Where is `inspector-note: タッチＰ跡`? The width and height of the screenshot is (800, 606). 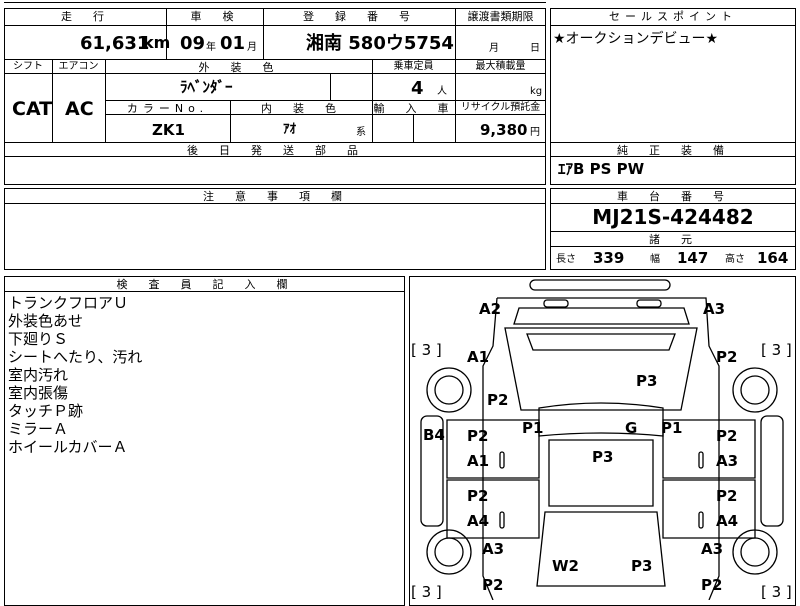
inspector-note: タッチＰ跡 is located at coordinates (46, 411).